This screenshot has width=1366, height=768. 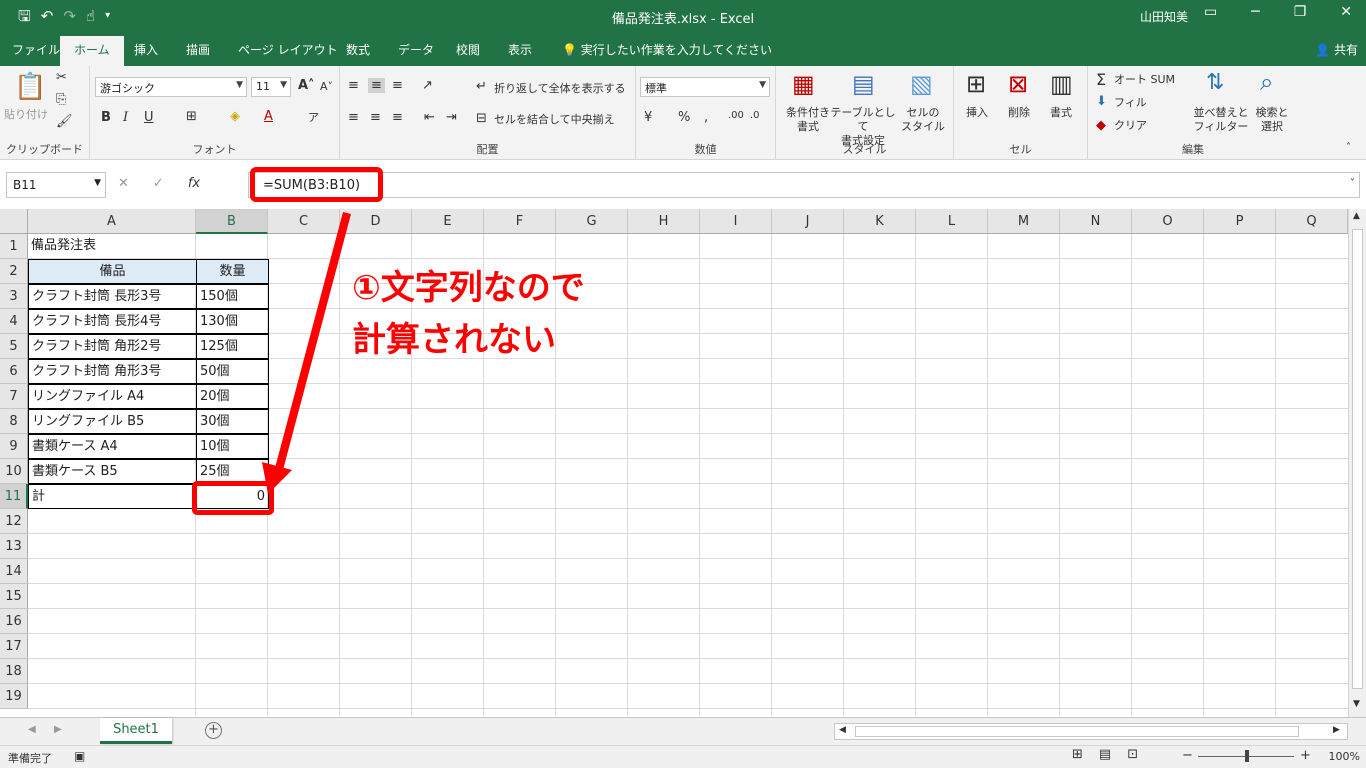 What do you see at coordinates (1312, 221) in the screenshot?
I see `column-header-q: Q` at bounding box center [1312, 221].